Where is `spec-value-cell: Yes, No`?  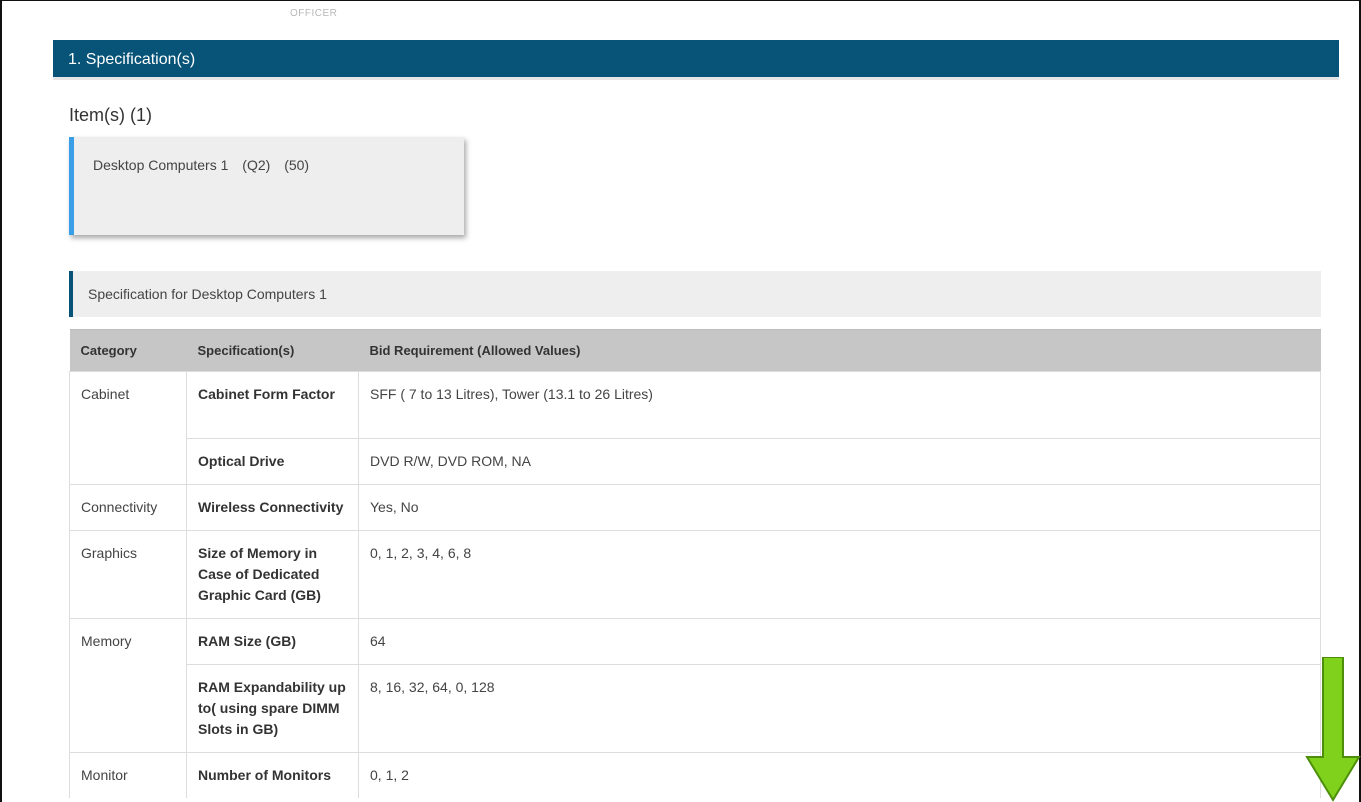
spec-value-cell: Yes, No is located at coordinates (839, 507).